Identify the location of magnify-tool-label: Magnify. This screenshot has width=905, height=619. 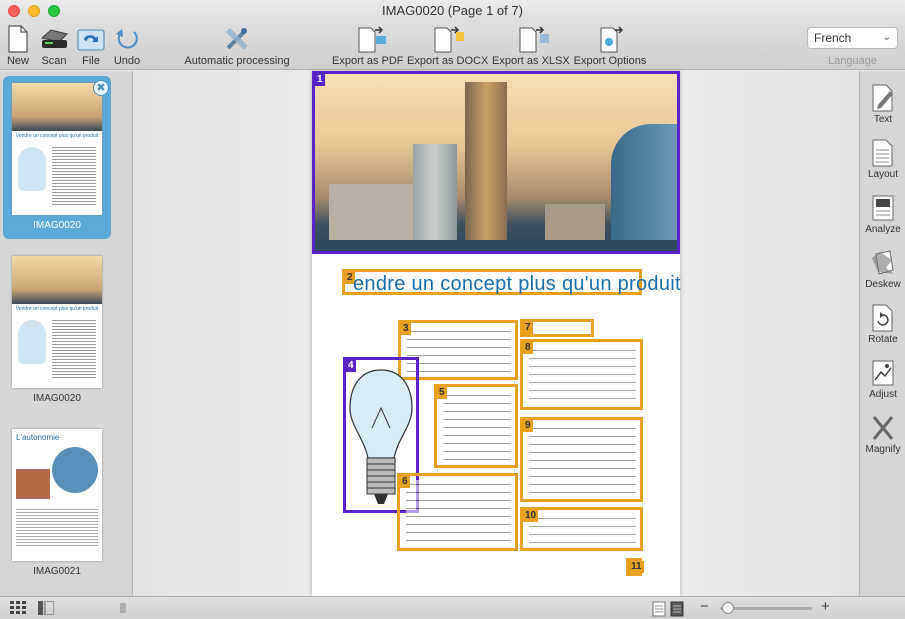
(883, 449).